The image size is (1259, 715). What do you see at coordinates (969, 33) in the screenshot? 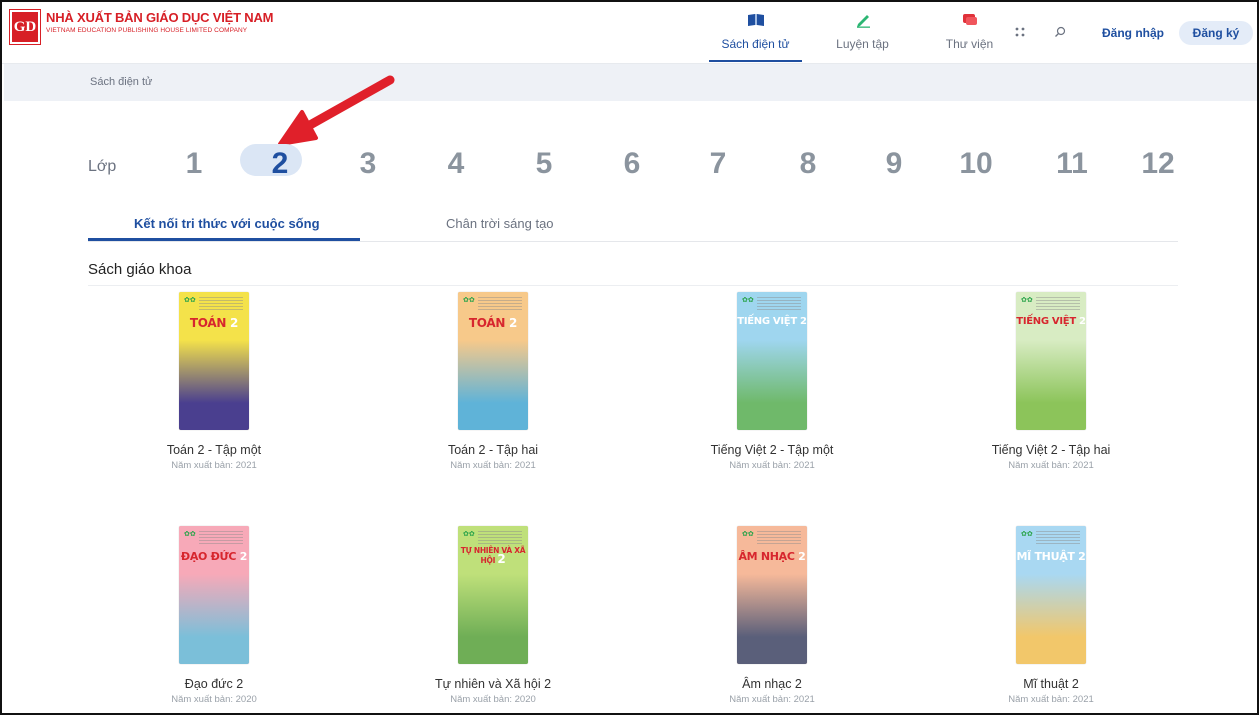
I see `nav-library: Thư viện` at bounding box center [969, 33].